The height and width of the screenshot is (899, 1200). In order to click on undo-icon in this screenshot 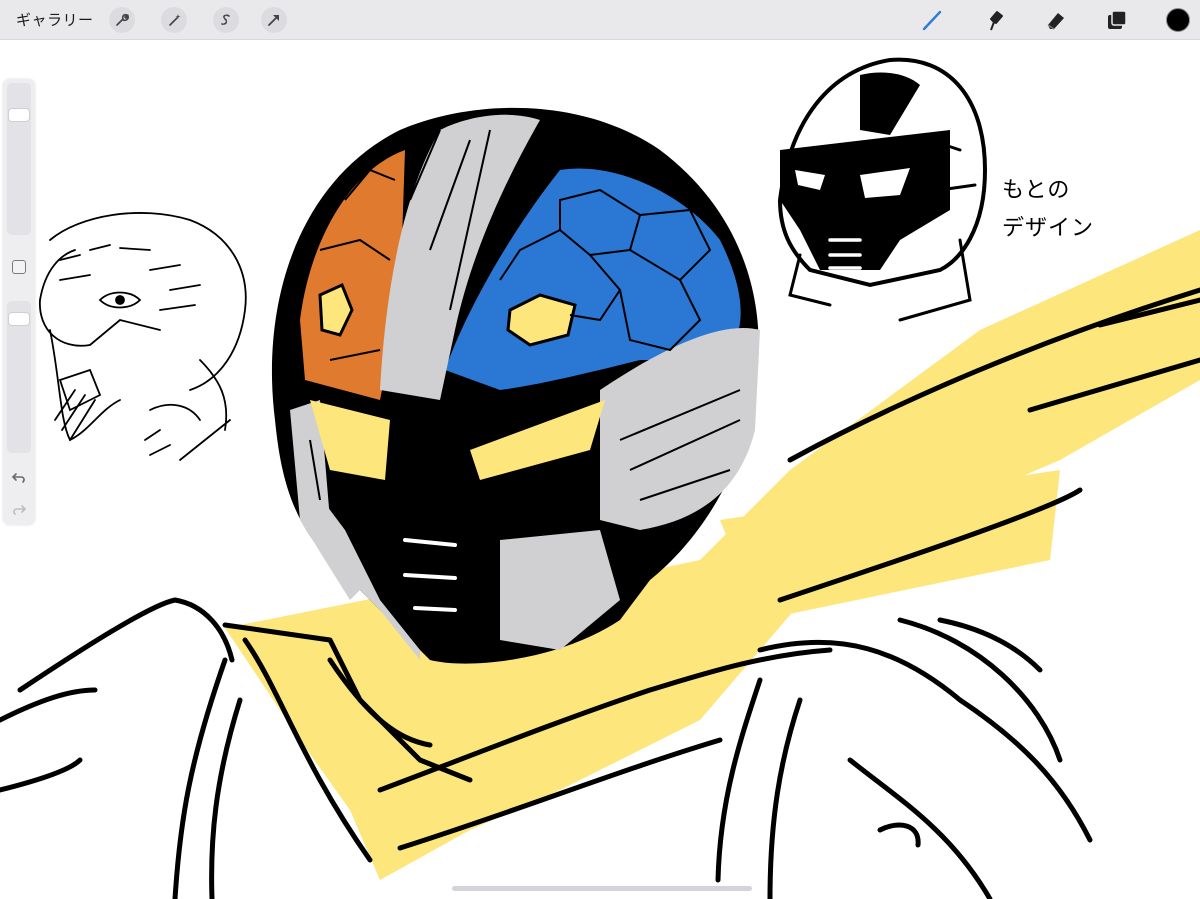, I will do `click(19, 478)`.